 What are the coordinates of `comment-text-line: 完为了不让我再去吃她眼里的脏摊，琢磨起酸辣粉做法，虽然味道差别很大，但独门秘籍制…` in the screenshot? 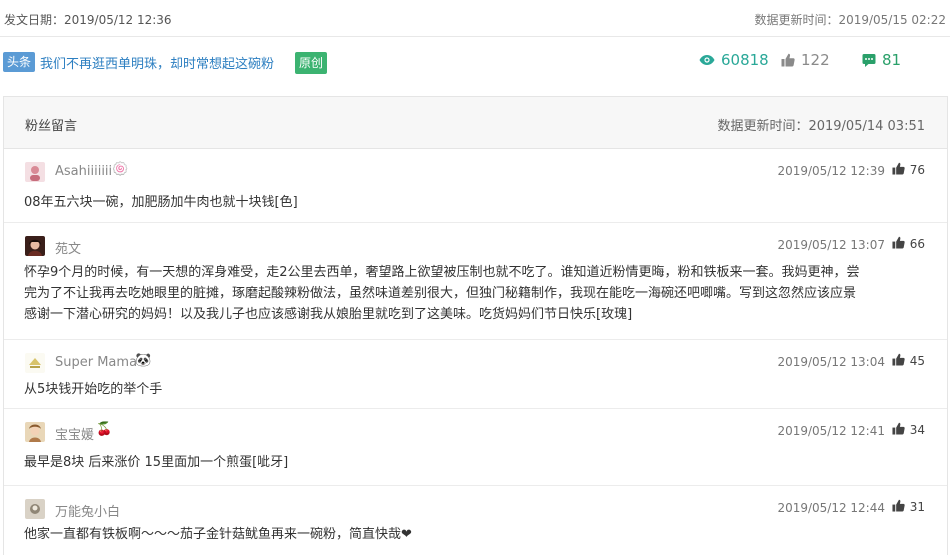 It's located at (440, 293).